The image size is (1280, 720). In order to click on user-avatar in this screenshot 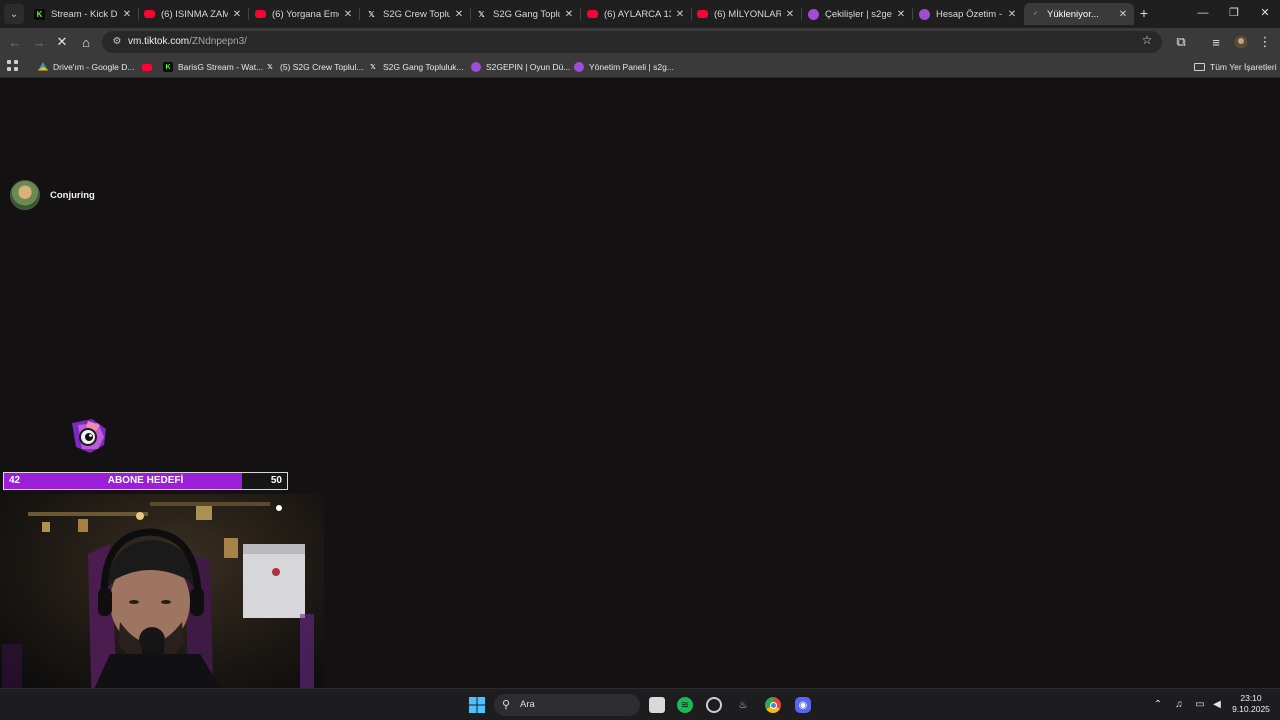, I will do `click(25, 195)`.